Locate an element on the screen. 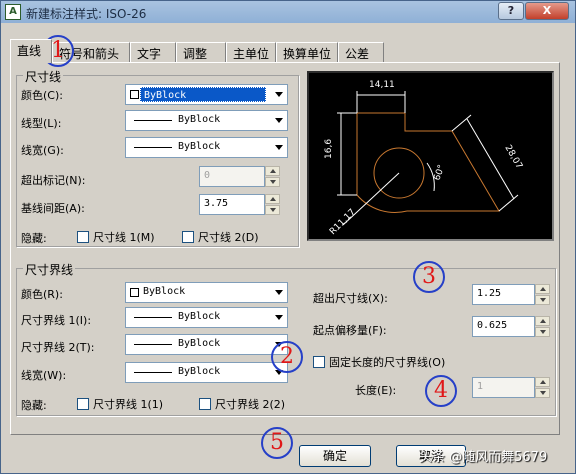  title-bar: A 新建标注样式: ISO-26 ? X is located at coordinates (288, 12).